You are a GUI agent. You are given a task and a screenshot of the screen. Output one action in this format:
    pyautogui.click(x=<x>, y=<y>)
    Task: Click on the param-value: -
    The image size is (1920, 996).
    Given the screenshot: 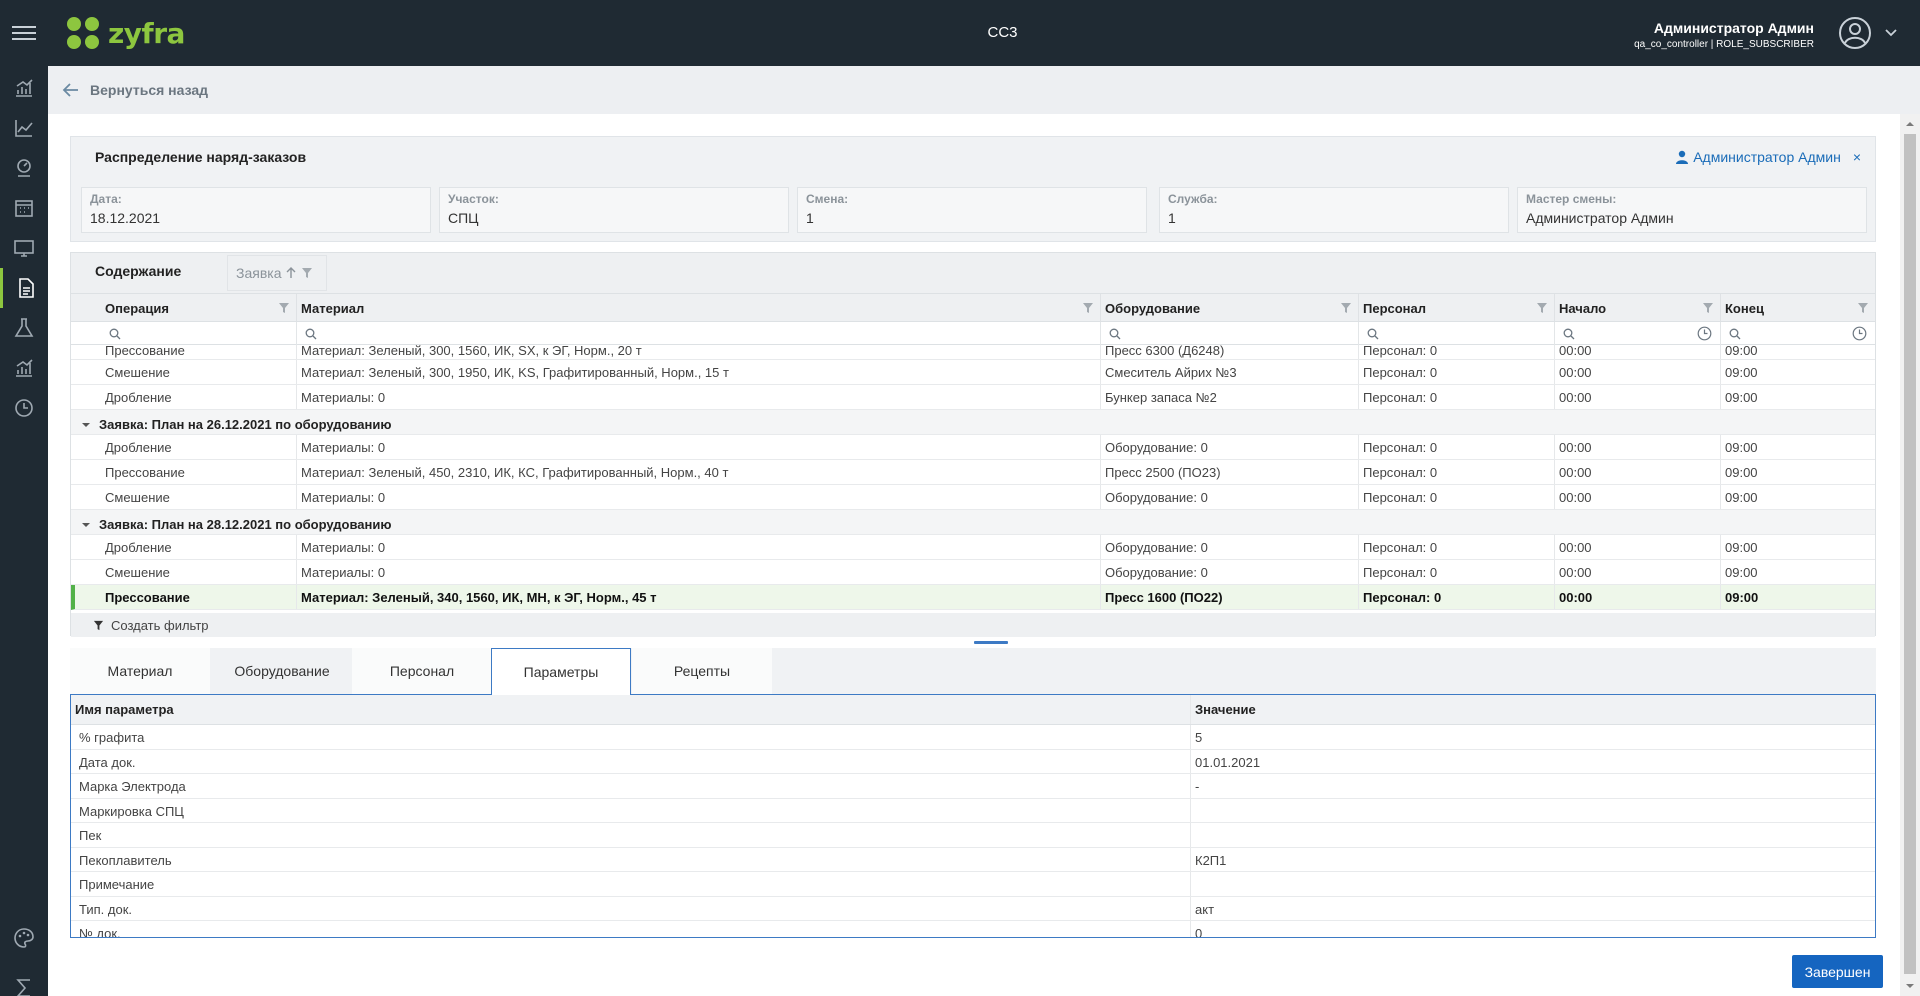 What is the action you would take?
    pyautogui.click(x=1533, y=786)
    